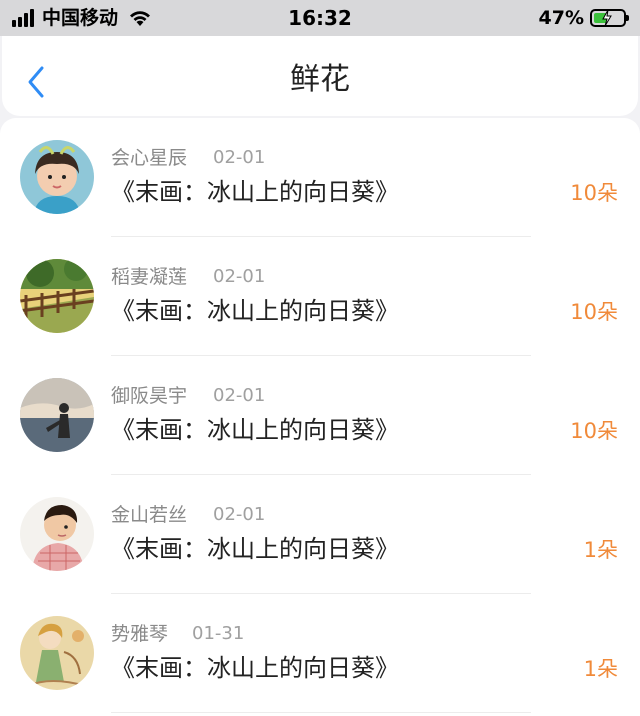 The height and width of the screenshot is (716, 640). Describe the element at coordinates (149, 277) in the screenshot. I see `sender-name: 稻妻凝莲` at that location.